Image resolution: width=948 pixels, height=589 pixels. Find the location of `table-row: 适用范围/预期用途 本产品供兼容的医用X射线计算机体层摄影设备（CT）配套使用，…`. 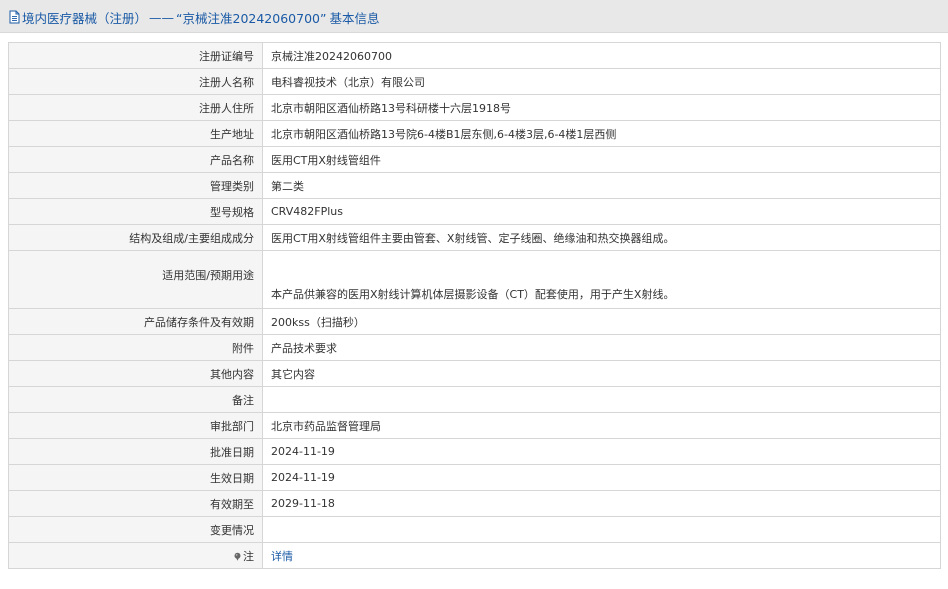

table-row: 适用范围/预期用途 本产品供兼容的医用X射线计算机体层摄影设备（CT）配套使用，… is located at coordinates (474, 279).